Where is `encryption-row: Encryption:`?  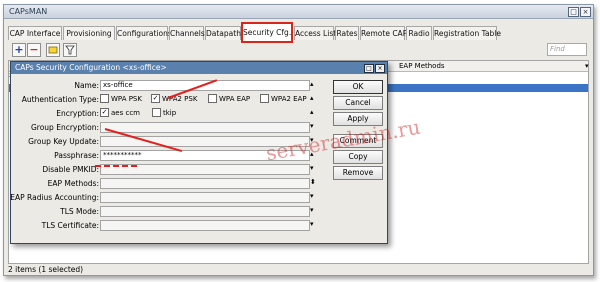 encryption-row: Encryption: is located at coordinates (55, 113).